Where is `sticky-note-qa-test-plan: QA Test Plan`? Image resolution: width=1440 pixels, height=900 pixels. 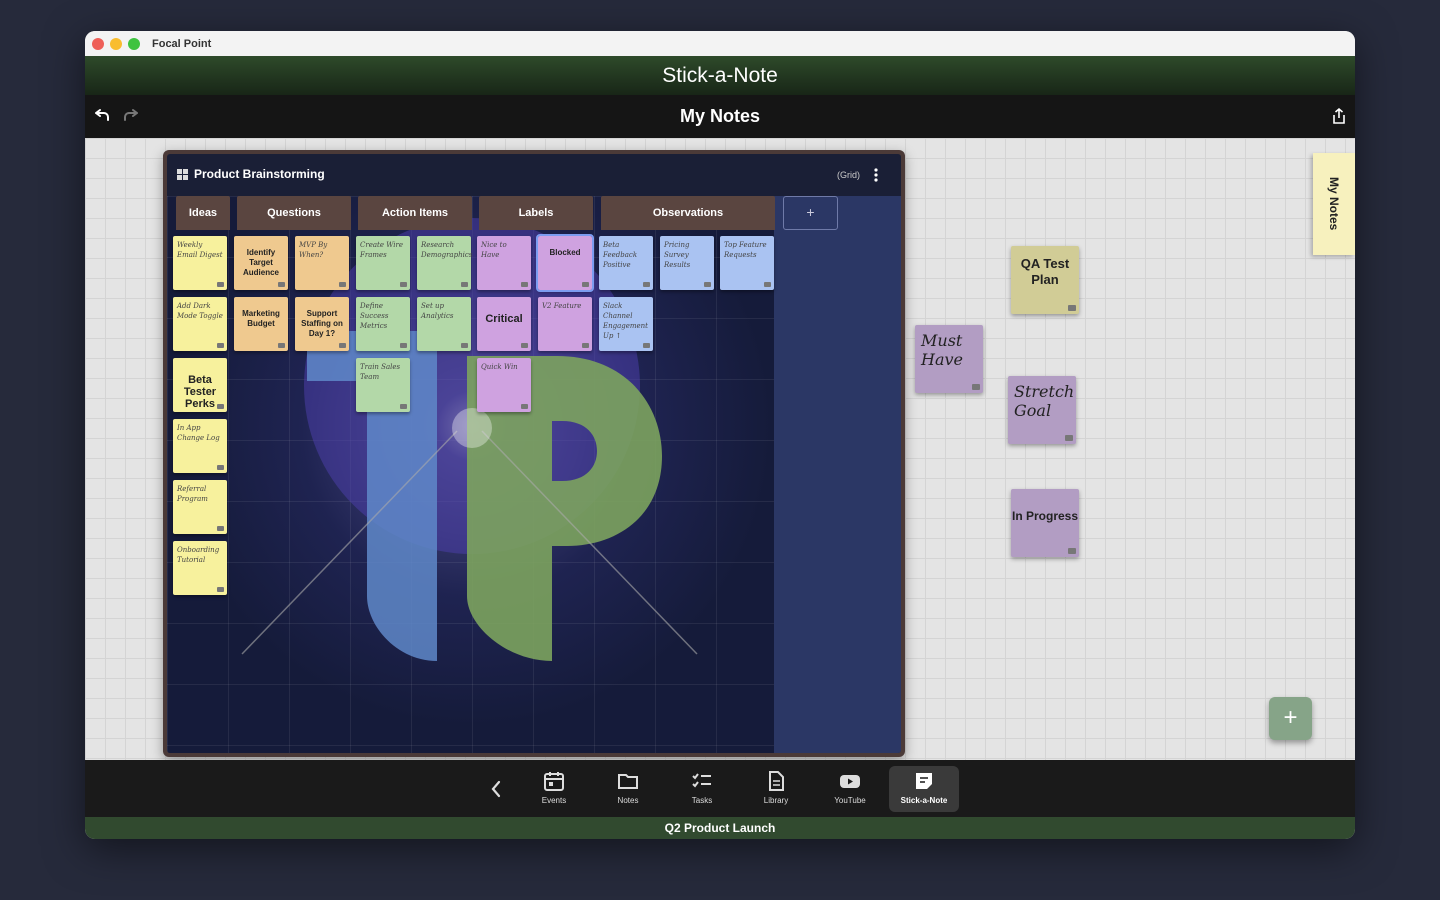
sticky-note-qa-test-plan: QA Test Plan is located at coordinates (1045, 280).